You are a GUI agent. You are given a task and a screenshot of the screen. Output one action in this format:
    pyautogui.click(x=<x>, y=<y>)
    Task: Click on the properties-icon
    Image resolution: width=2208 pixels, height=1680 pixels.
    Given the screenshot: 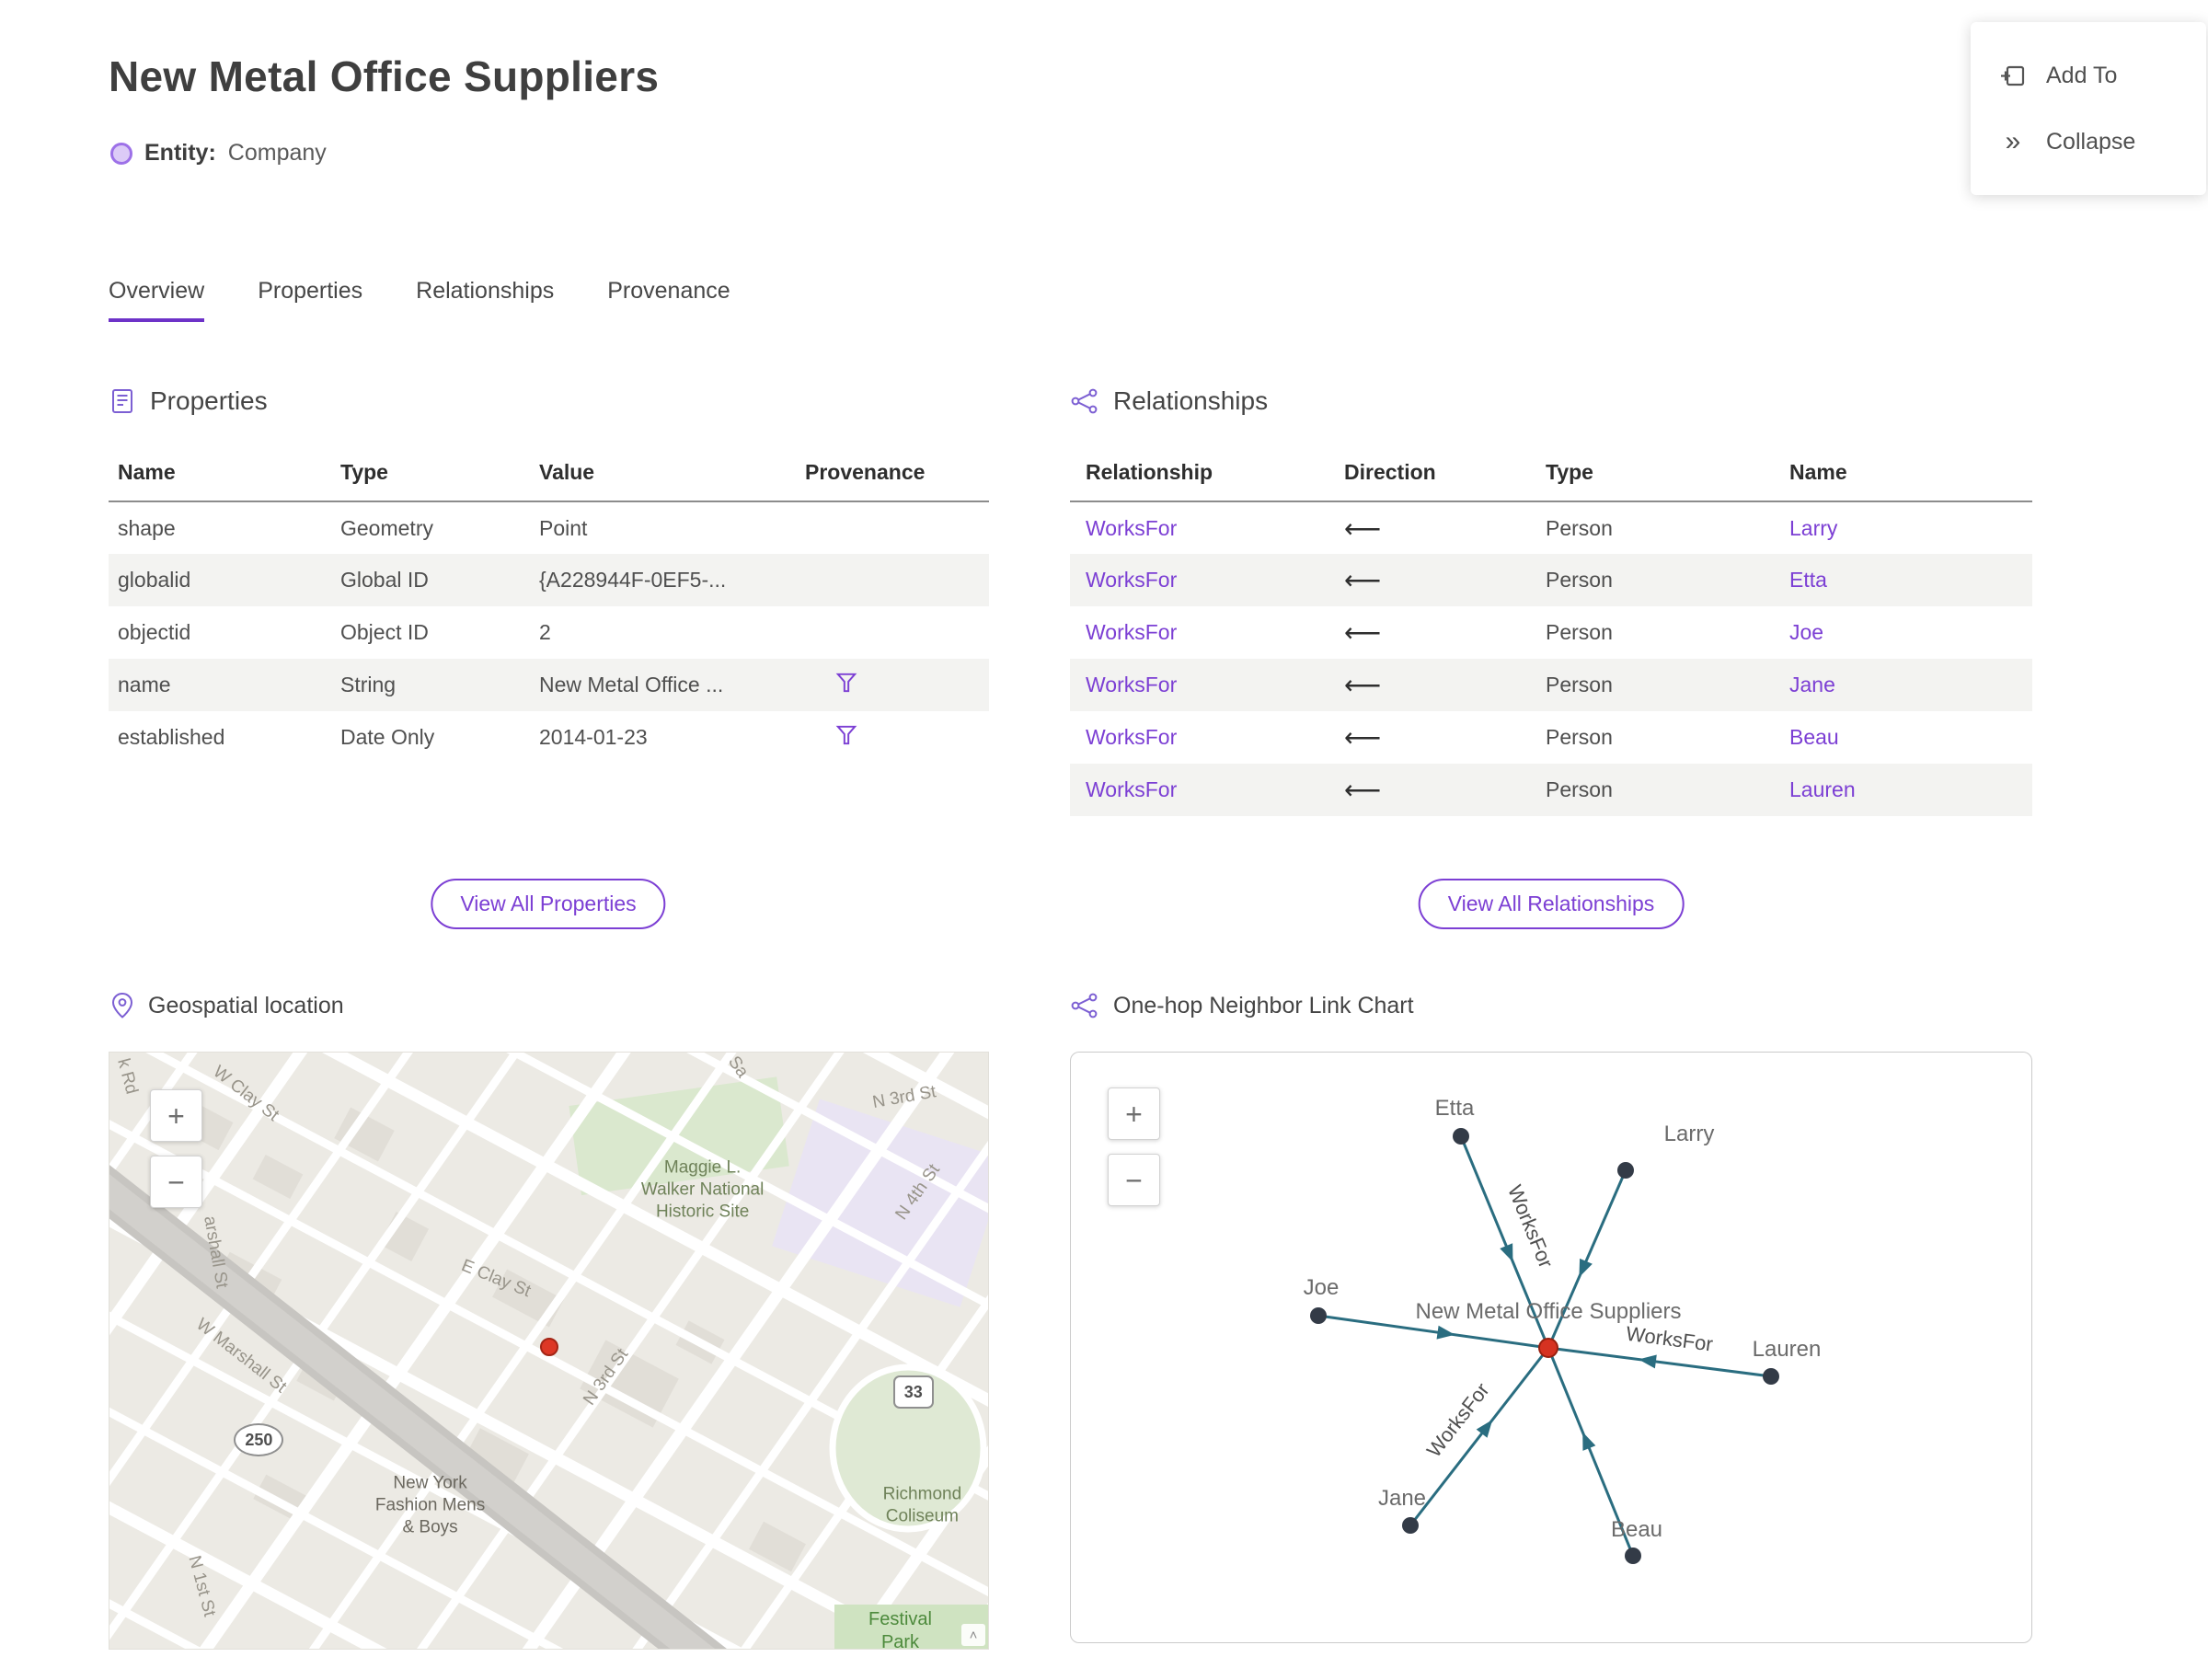 What is the action you would take?
    pyautogui.click(x=122, y=401)
    